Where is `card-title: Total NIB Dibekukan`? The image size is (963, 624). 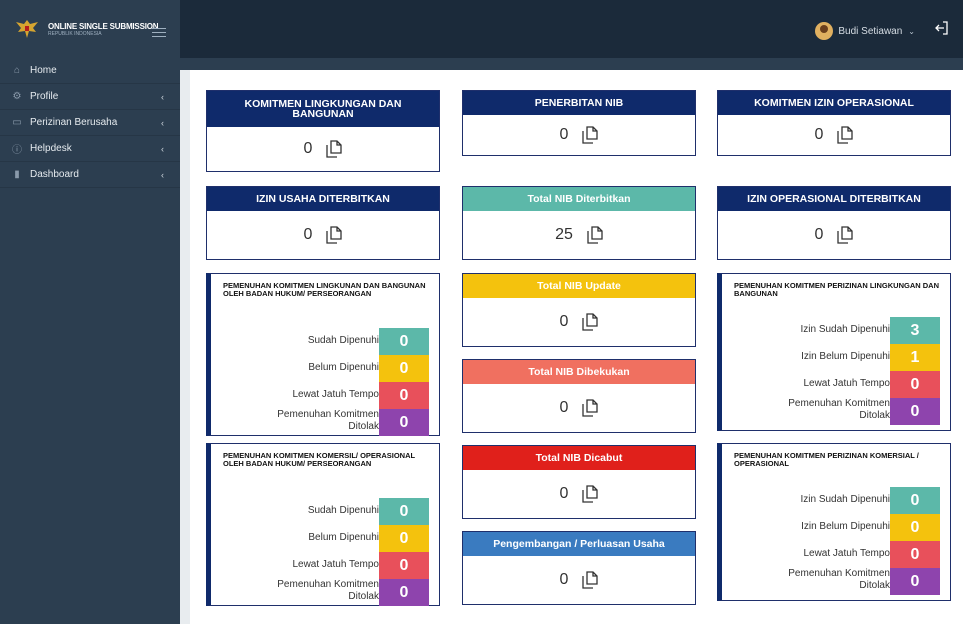
card-title: Total NIB Dibekukan is located at coordinates (579, 372).